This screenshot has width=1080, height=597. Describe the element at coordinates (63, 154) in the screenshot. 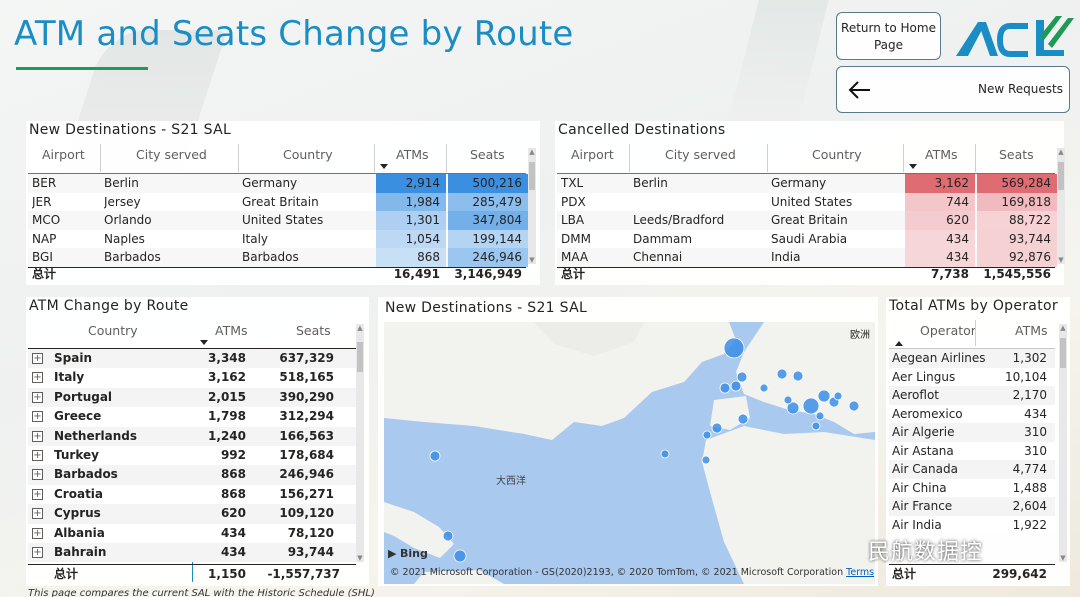

I see `new_destinations-header-0: Airport` at that location.